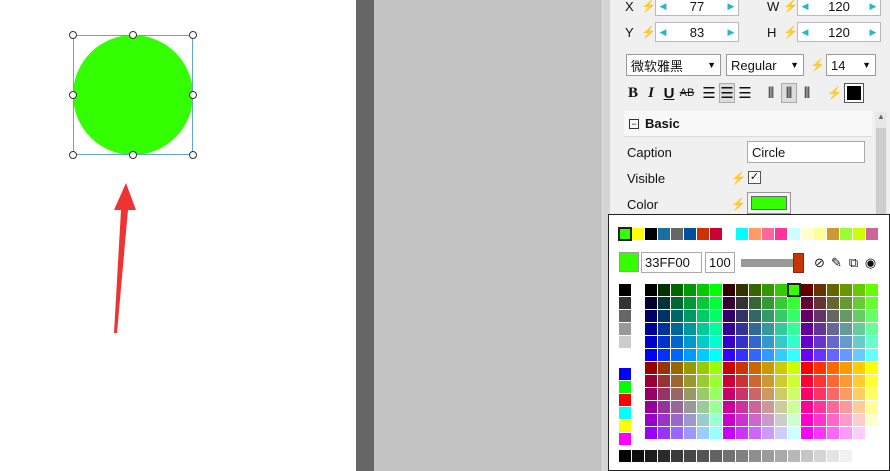 The image size is (890, 471). I want to click on bold-button: B, so click(633, 93).